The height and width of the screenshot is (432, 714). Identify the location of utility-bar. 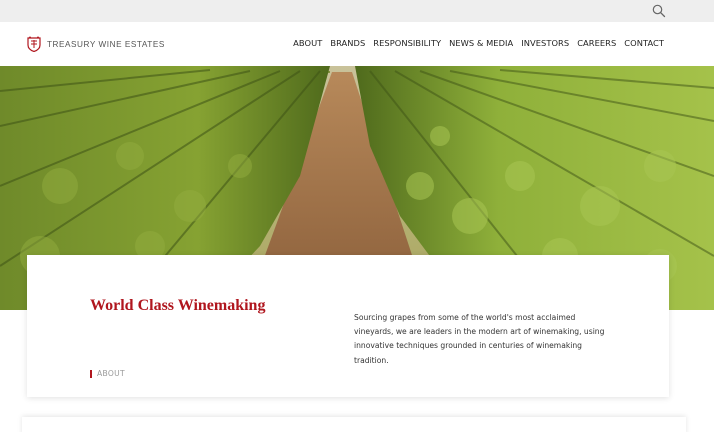
(357, 11).